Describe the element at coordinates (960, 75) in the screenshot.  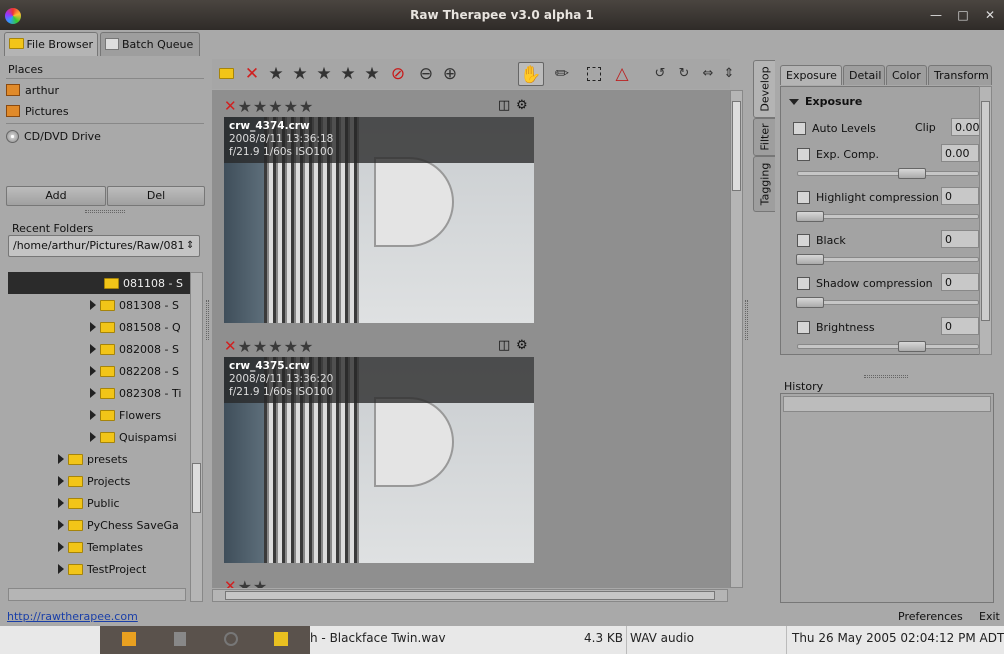
I see `tab-transform: Transform` at that location.